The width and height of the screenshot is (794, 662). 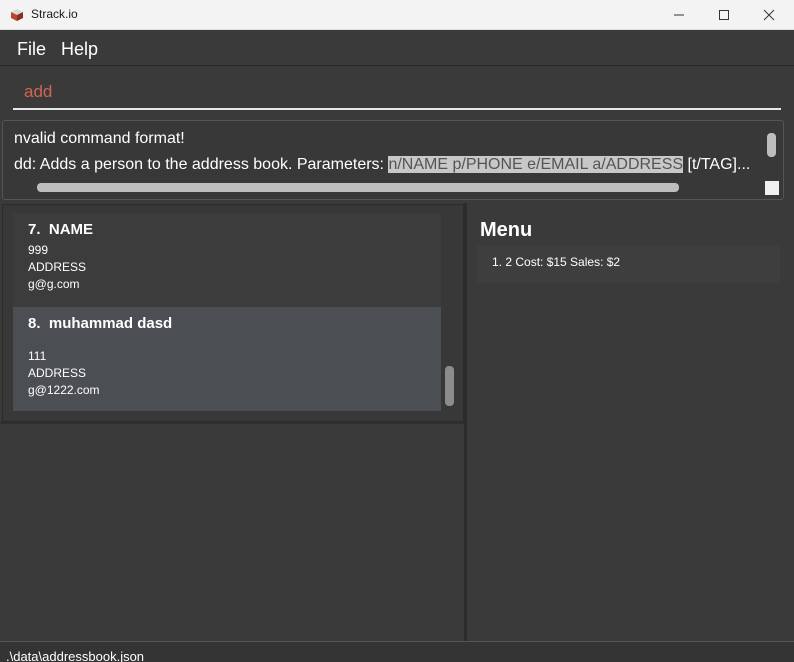 What do you see at coordinates (75, 655) in the screenshot?
I see `save-location: .\data\addressbook.json` at bounding box center [75, 655].